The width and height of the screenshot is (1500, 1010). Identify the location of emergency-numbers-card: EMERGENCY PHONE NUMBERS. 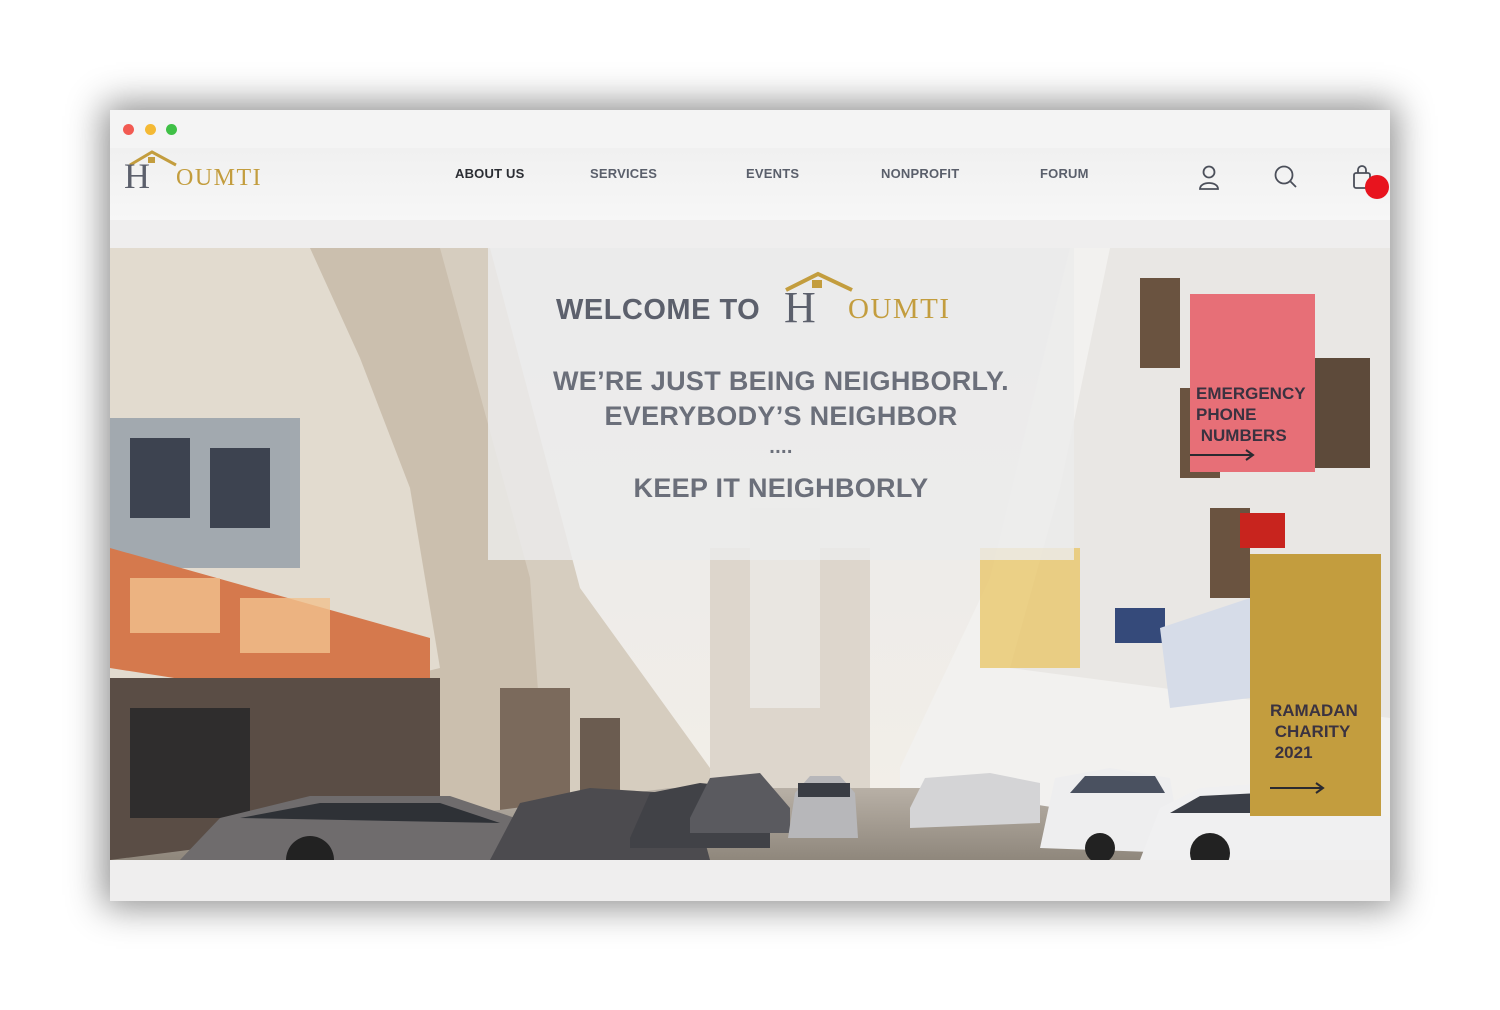
(1252, 383).